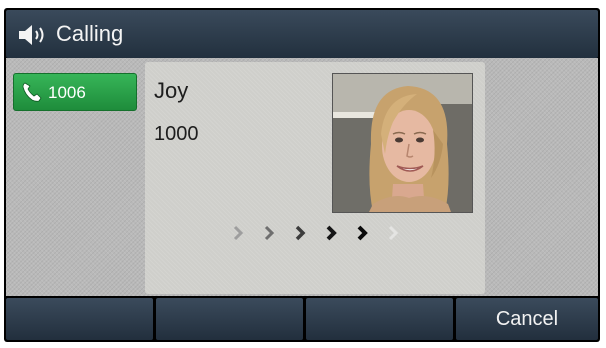 This screenshot has width=606, height=348. I want to click on handset-icon, so click(32, 92).